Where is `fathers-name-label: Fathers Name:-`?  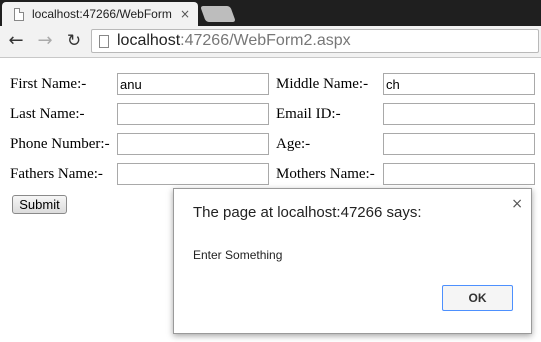 fathers-name-label: Fathers Name:- is located at coordinates (56, 174).